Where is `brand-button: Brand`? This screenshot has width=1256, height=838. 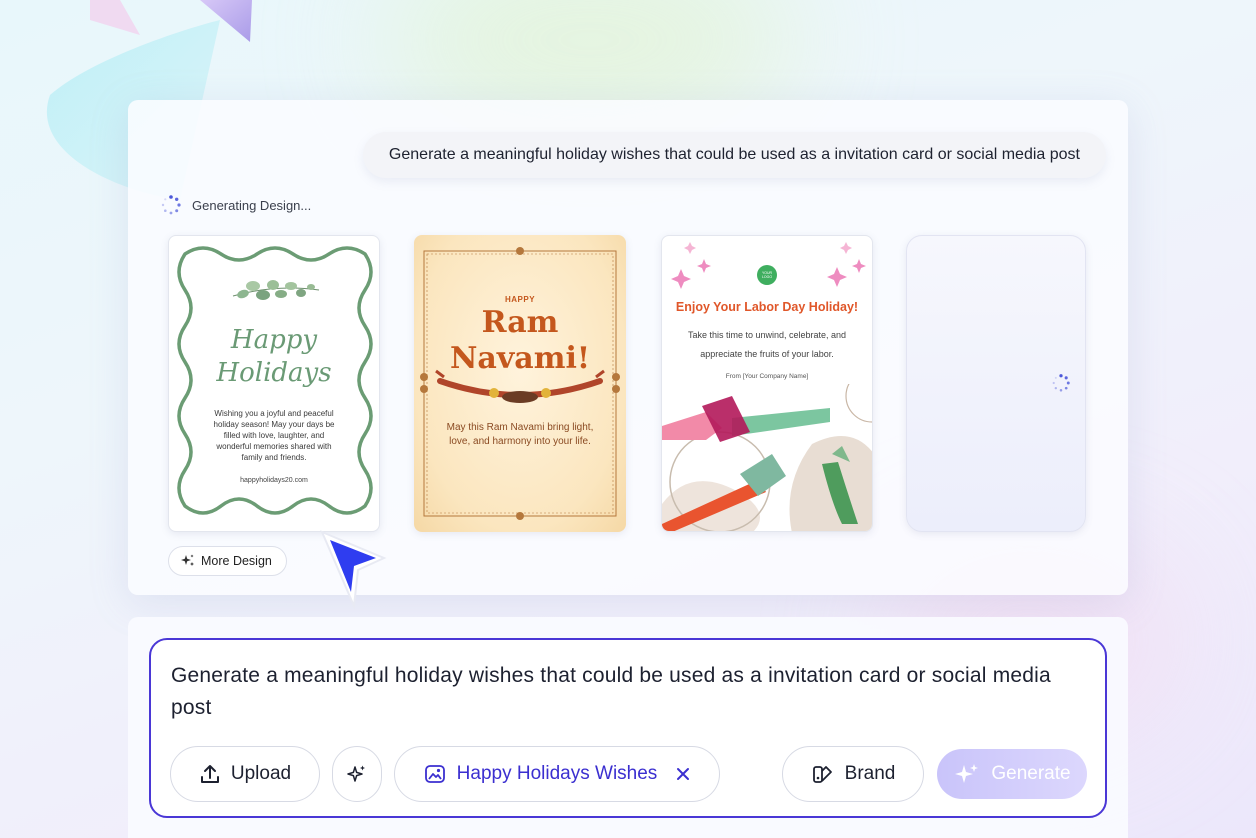
brand-button: Brand is located at coordinates (853, 774).